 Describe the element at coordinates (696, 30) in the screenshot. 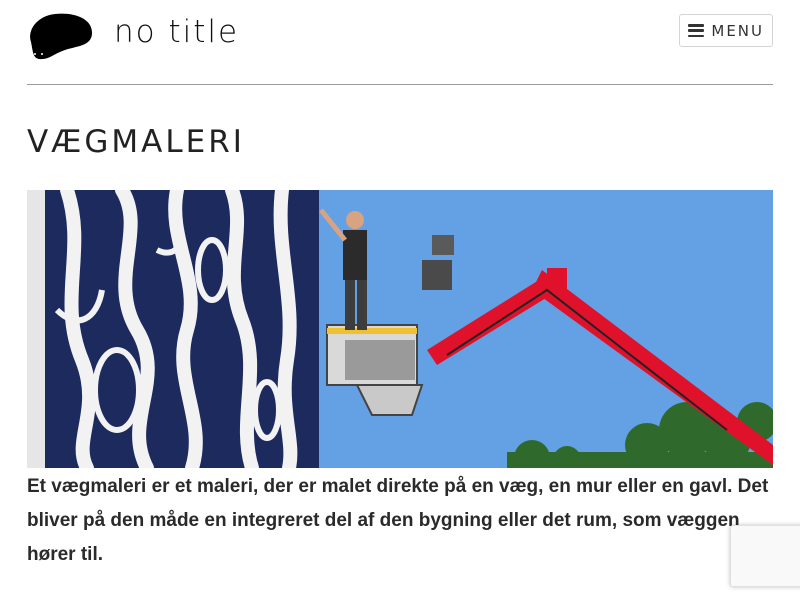

I see `hamburger-icon` at that location.